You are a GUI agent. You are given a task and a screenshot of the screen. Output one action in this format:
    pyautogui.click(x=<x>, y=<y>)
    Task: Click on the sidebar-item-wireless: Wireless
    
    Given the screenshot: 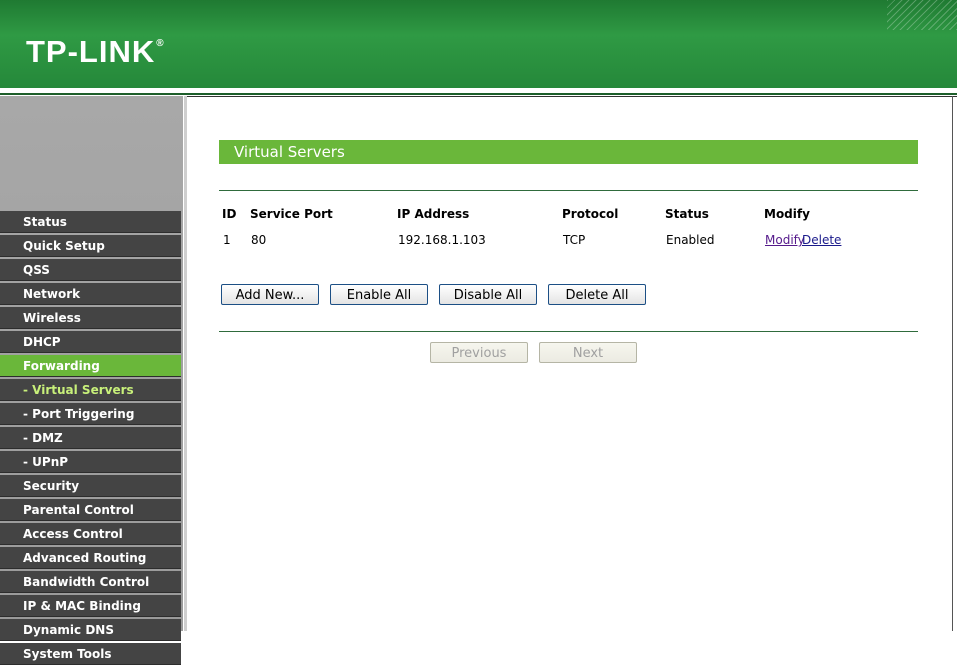 What is the action you would take?
    pyautogui.click(x=90, y=318)
    